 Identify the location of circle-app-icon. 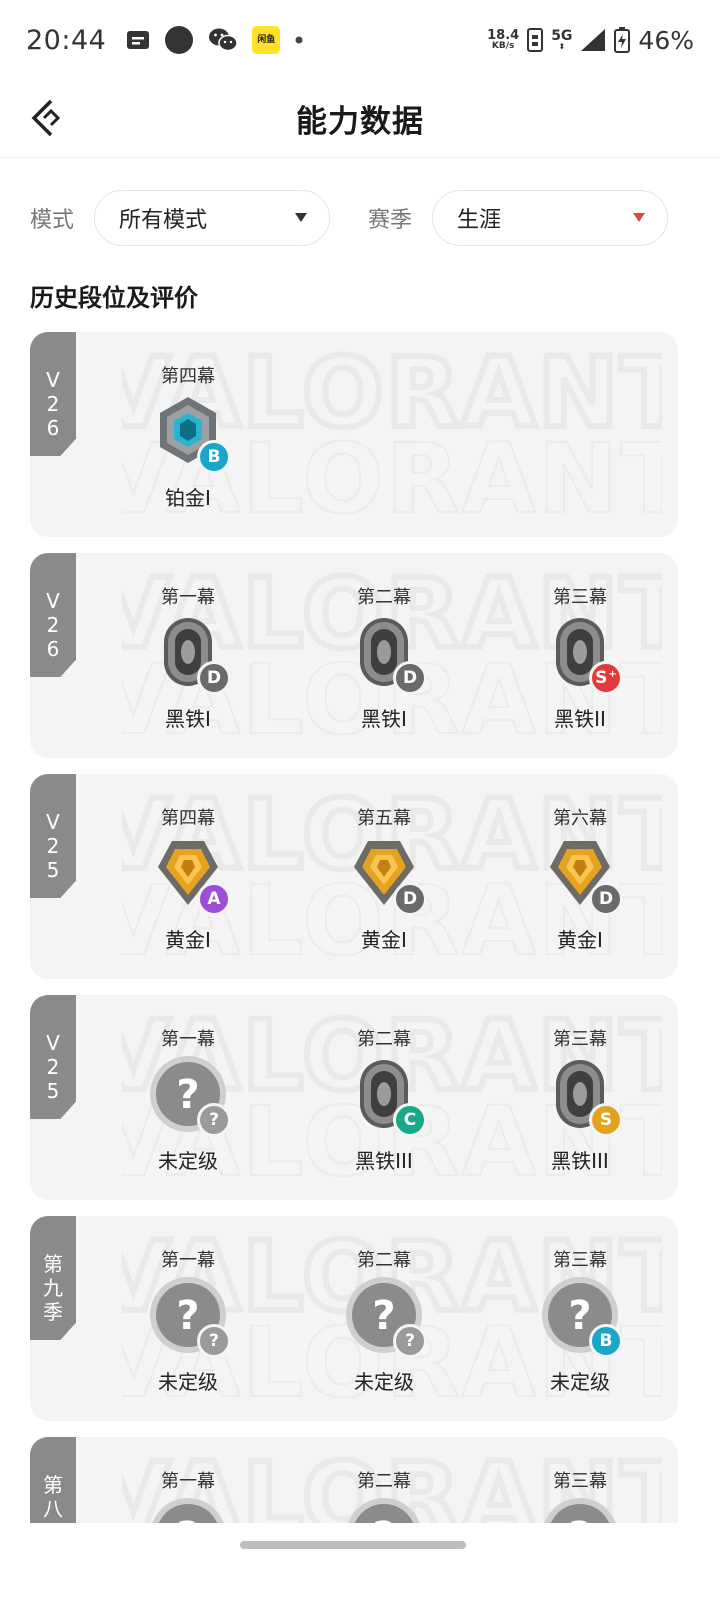
(179, 40).